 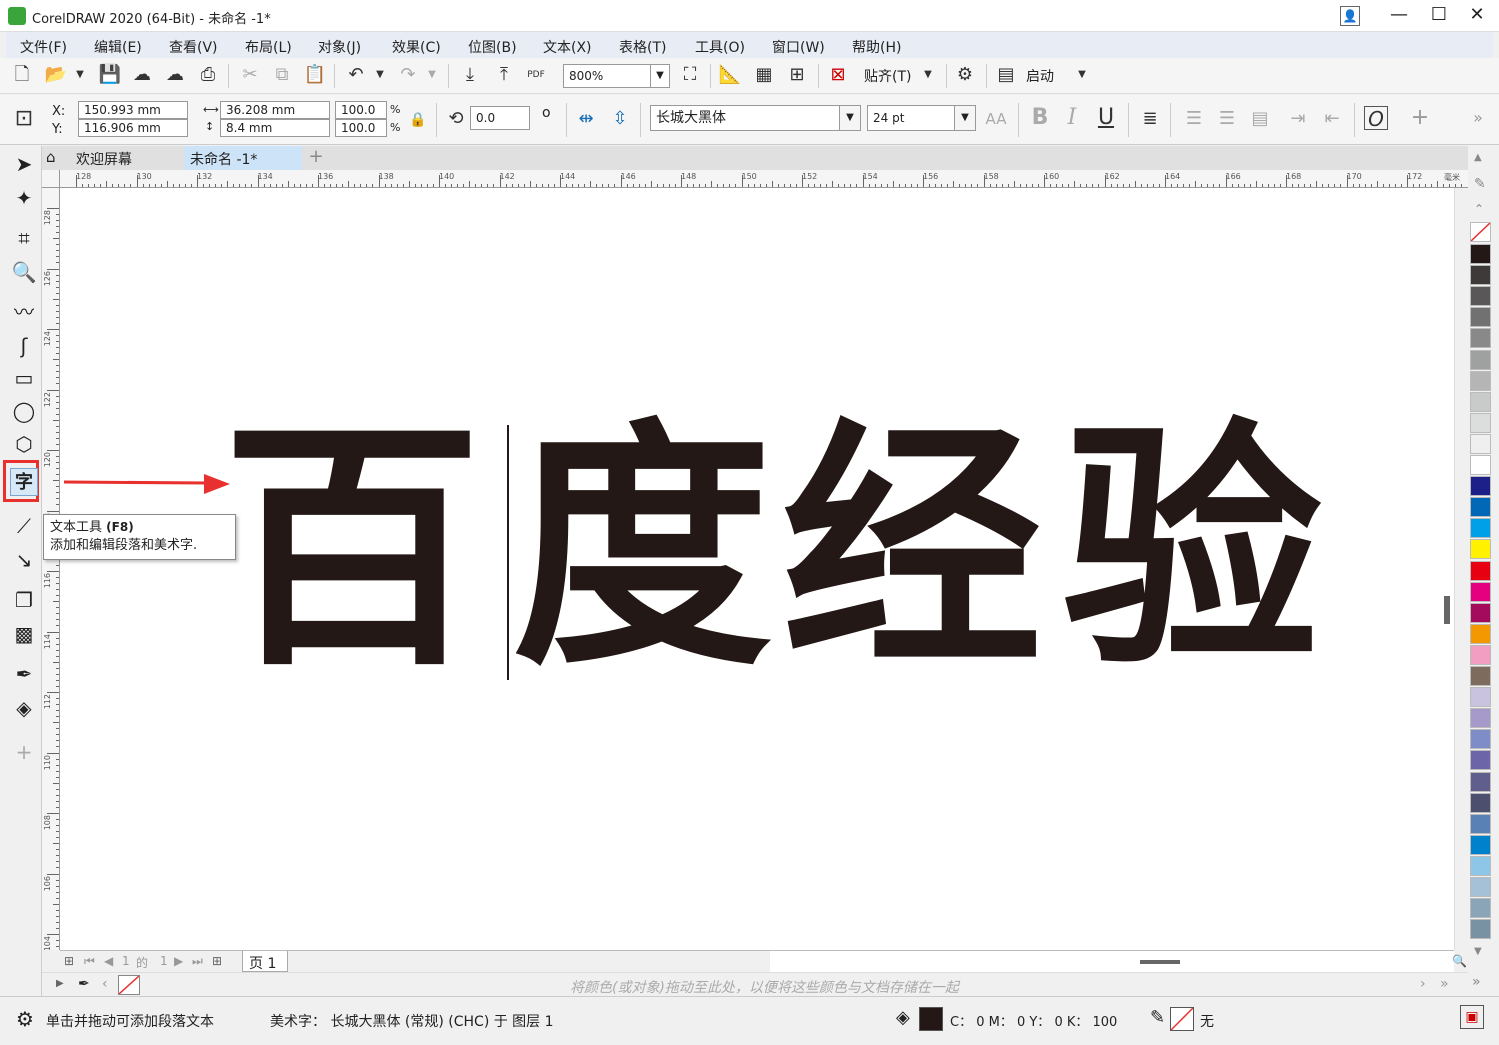 What do you see at coordinates (1332, 119) in the screenshot?
I see `decrease-indent-icon: ⇤` at bounding box center [1332, 119].